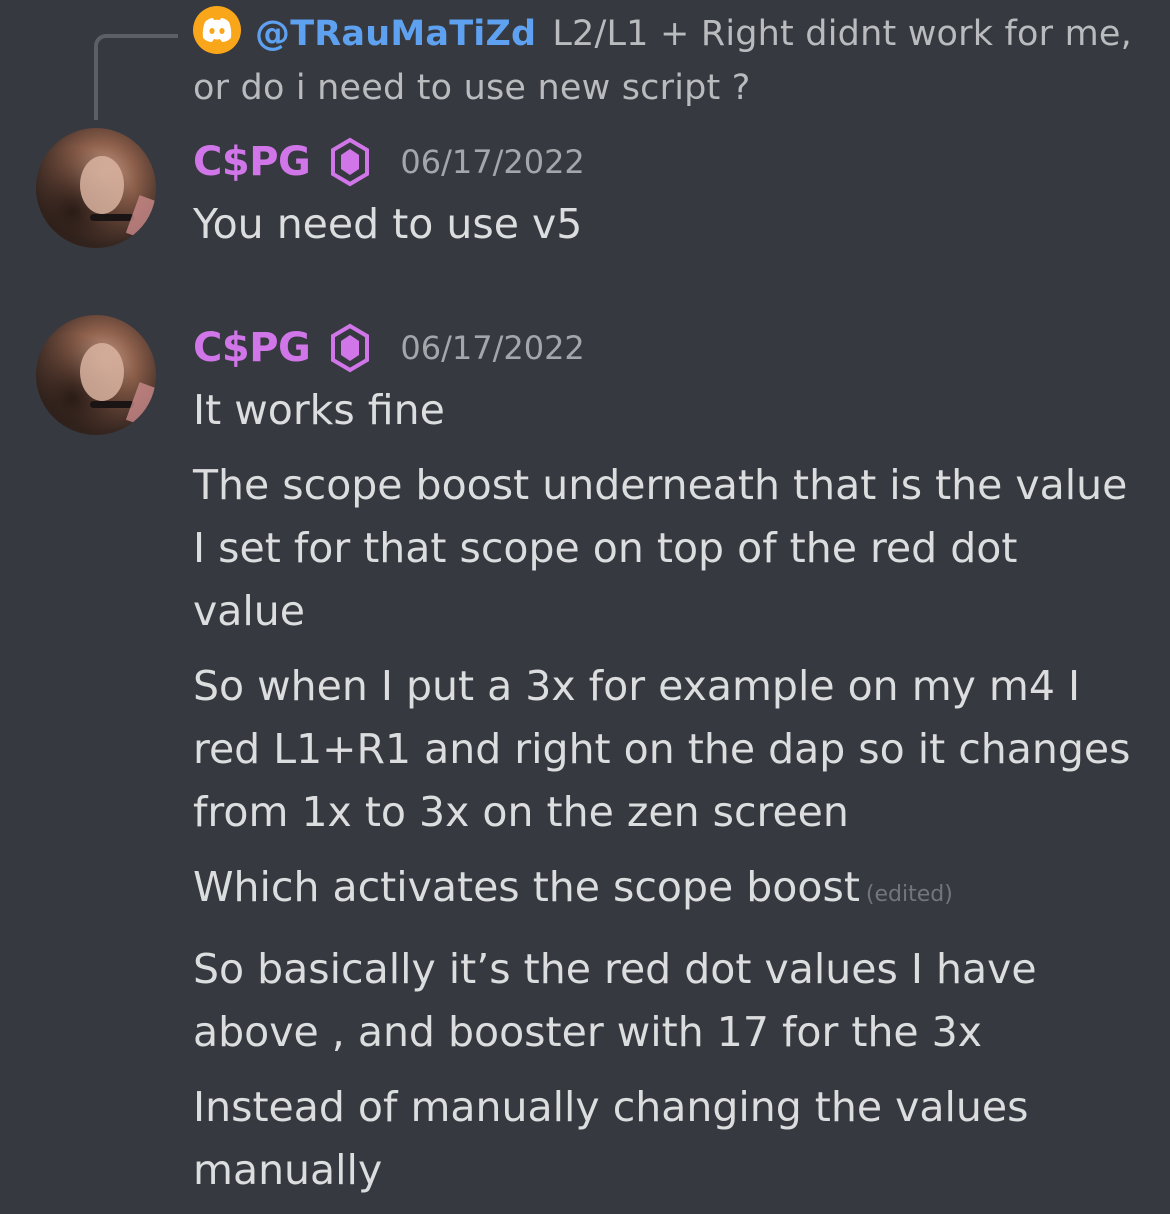 This screenshot has height=1214, width=1170. I want to click on reply-connector-line, so click(136, 77).